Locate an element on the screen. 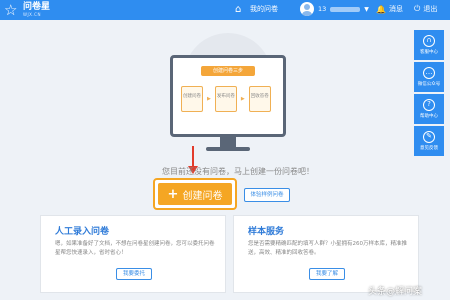 Image resolution: width=450 pixels, height=300 pixels. card-title: 人工录入问卷 is located at coordinates (82, 232).